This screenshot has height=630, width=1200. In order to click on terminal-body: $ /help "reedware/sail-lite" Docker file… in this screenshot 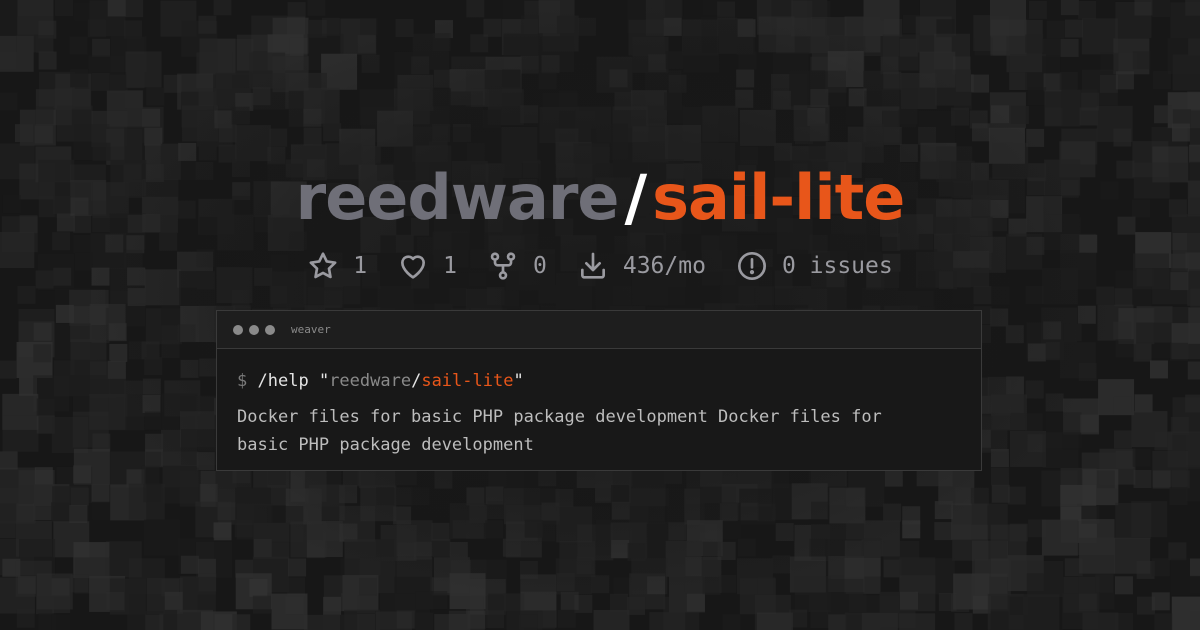, I will do `click(599, 413)`.